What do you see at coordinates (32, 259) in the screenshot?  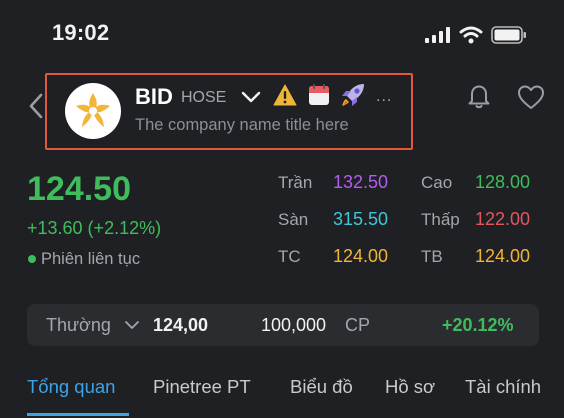 I see `session-status-dot` at bounding box center [32, 259].